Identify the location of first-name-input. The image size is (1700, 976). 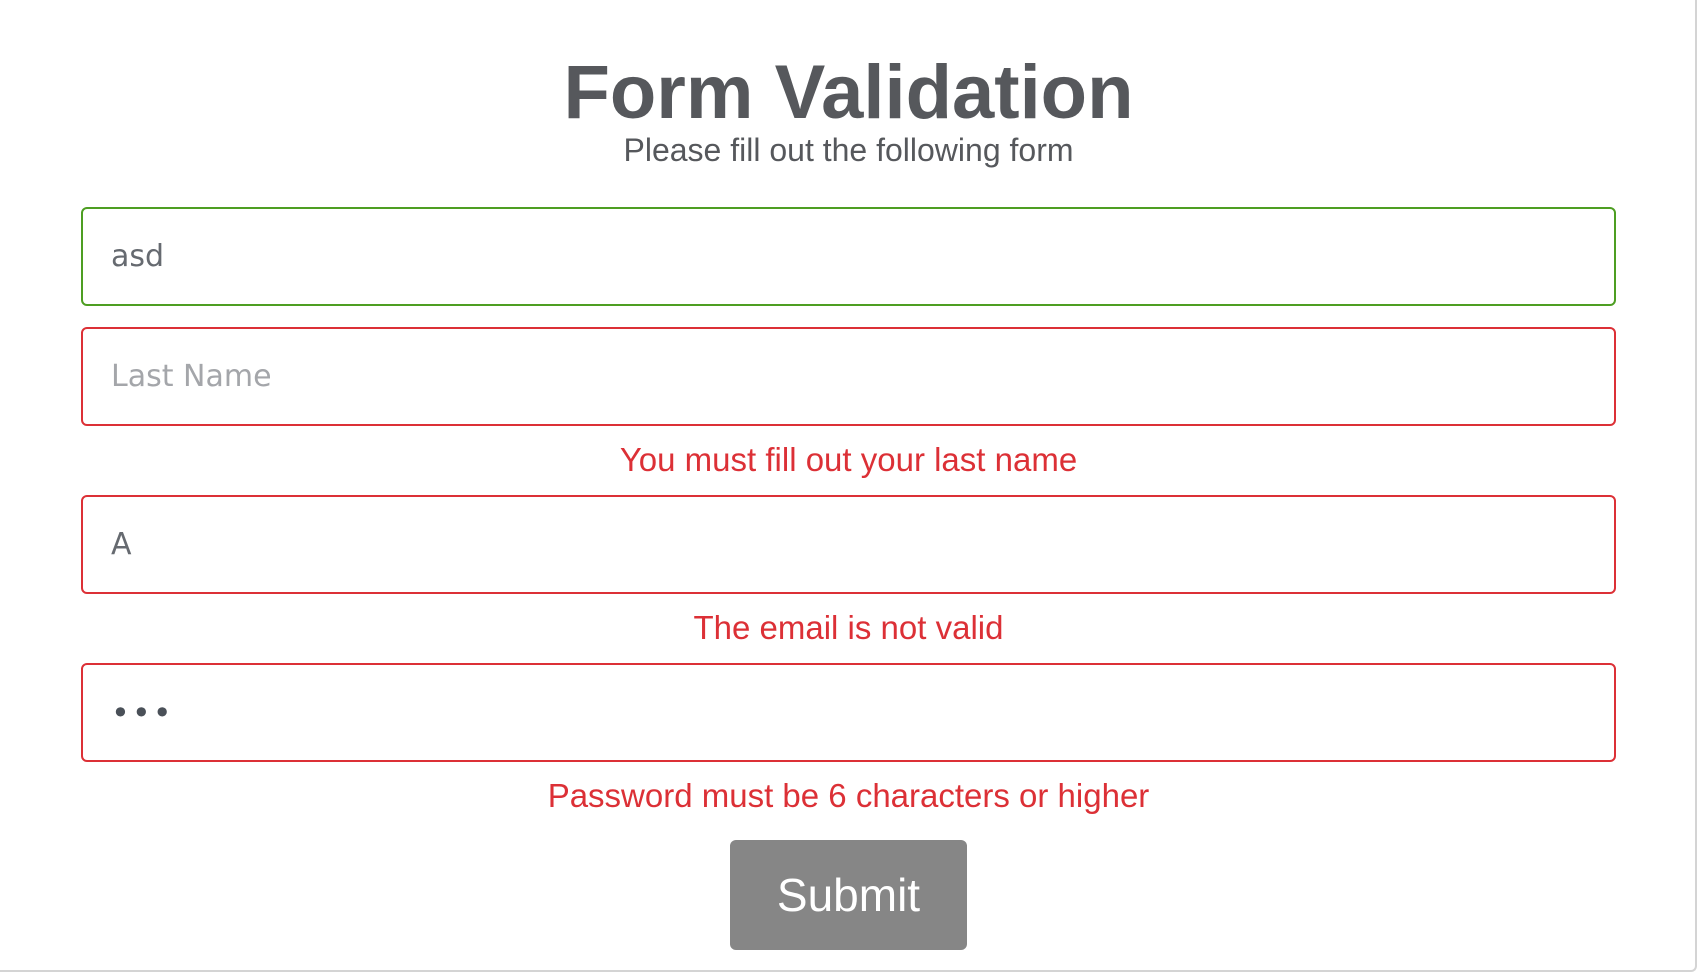
(848, 256).